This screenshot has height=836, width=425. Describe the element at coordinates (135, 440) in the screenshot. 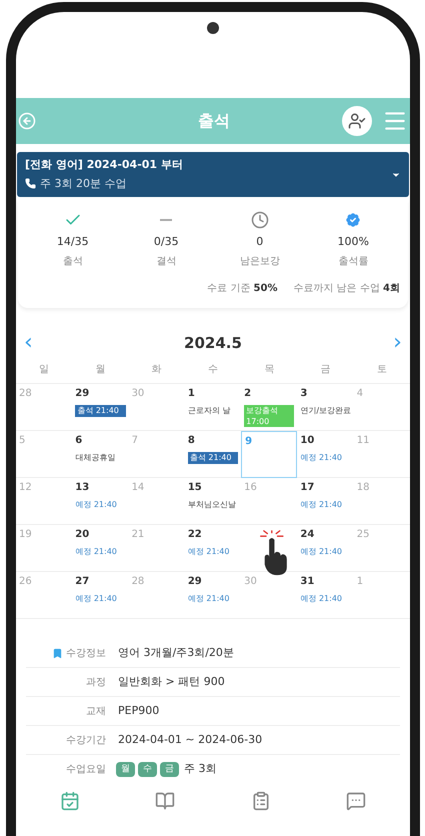

I see `day-number: 7` at that location.